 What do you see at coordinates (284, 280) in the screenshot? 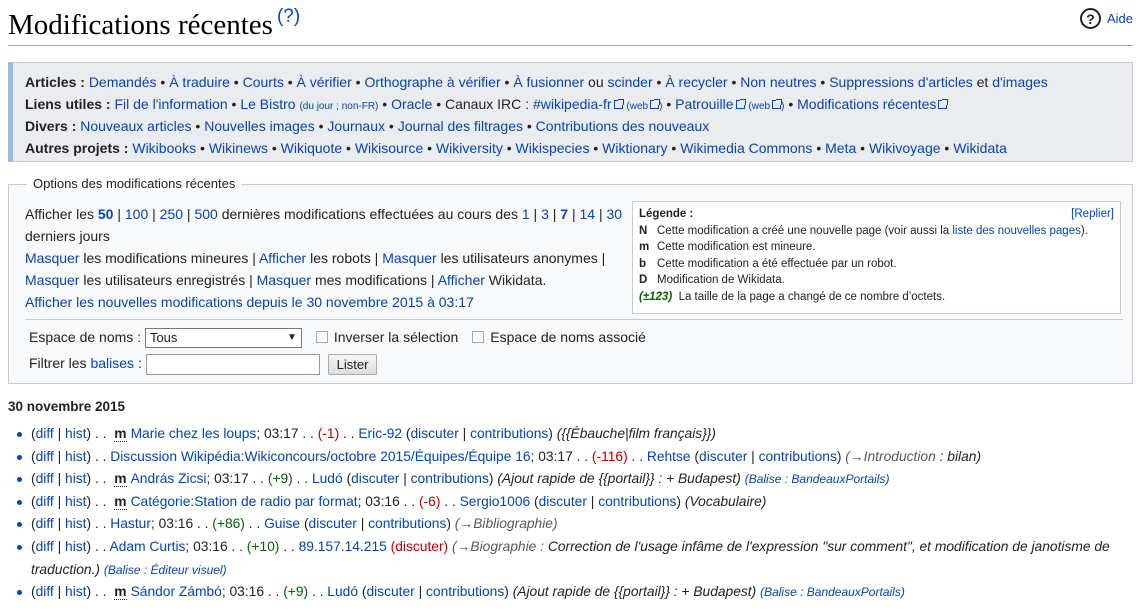
I see `toggle-mine-link: Masquer` at bounding box center [284, 280].